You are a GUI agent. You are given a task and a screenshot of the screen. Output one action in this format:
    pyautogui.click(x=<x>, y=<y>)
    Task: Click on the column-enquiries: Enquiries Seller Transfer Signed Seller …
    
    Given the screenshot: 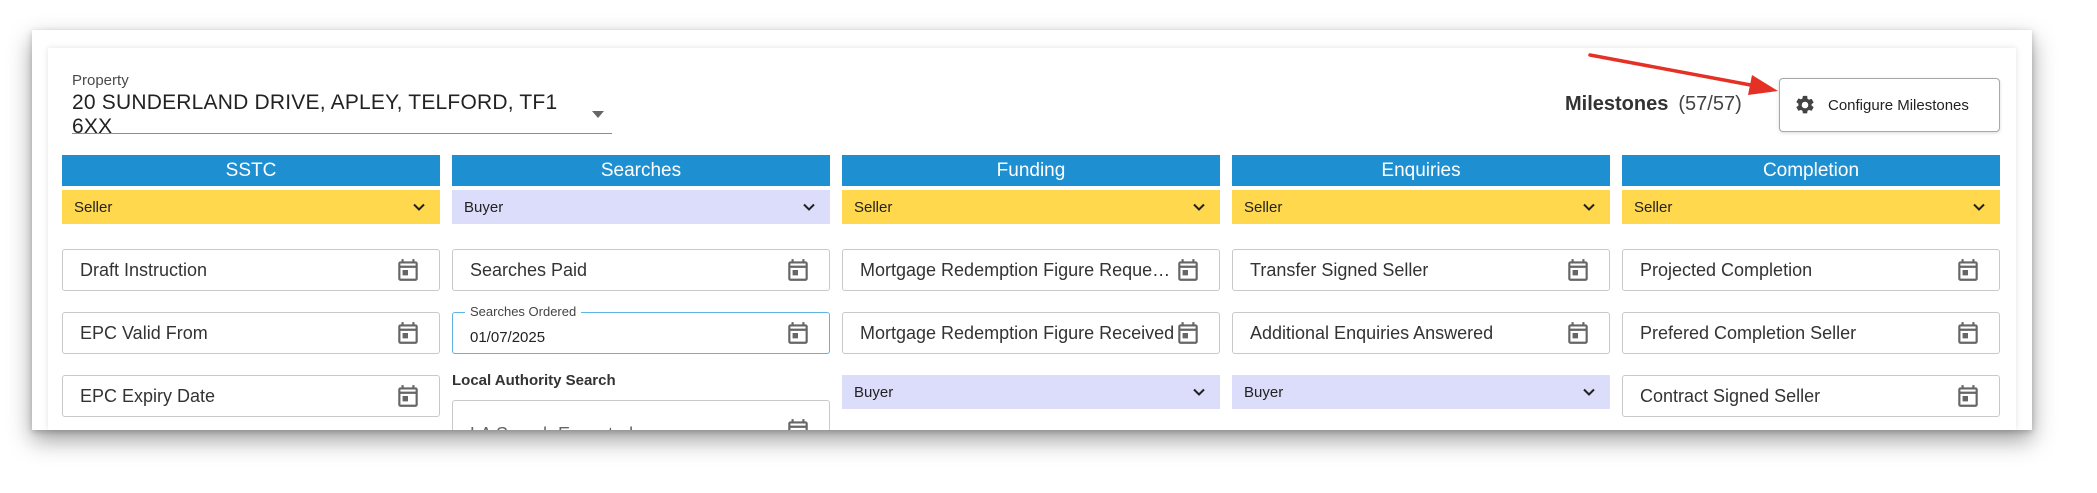 What is the action you would take?
    pyautogui.click(x=1421, y=282)
    